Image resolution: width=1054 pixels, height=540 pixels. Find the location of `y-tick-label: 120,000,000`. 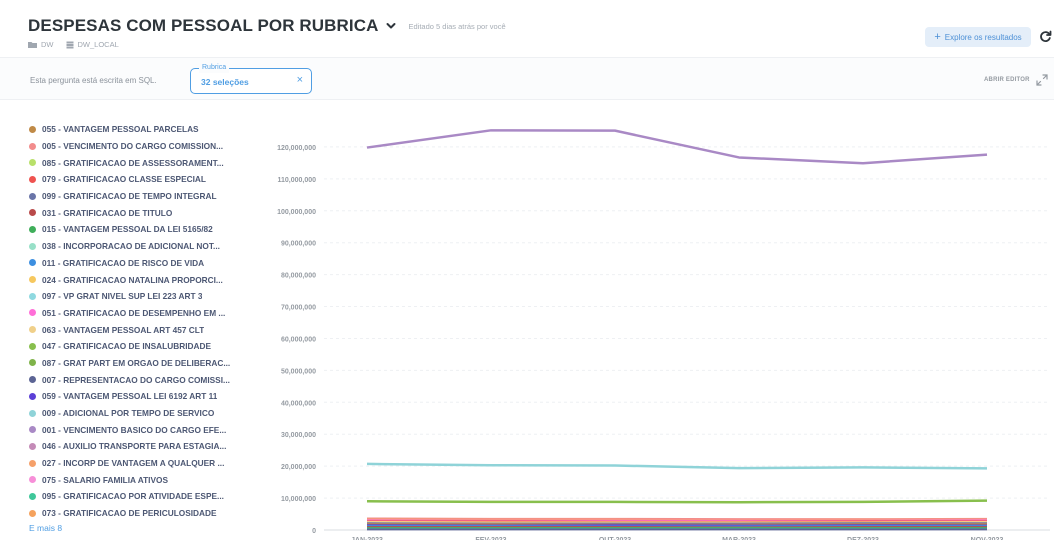

y-tick-label: 120,000,000 is located at coordinates (296, 148).